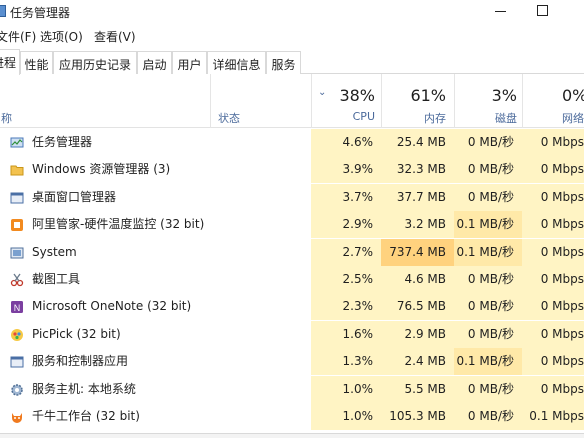 Image resolution: width=584 pixels, height=438 pixels. I want to click on task-manager-icon, so click(17, 143).